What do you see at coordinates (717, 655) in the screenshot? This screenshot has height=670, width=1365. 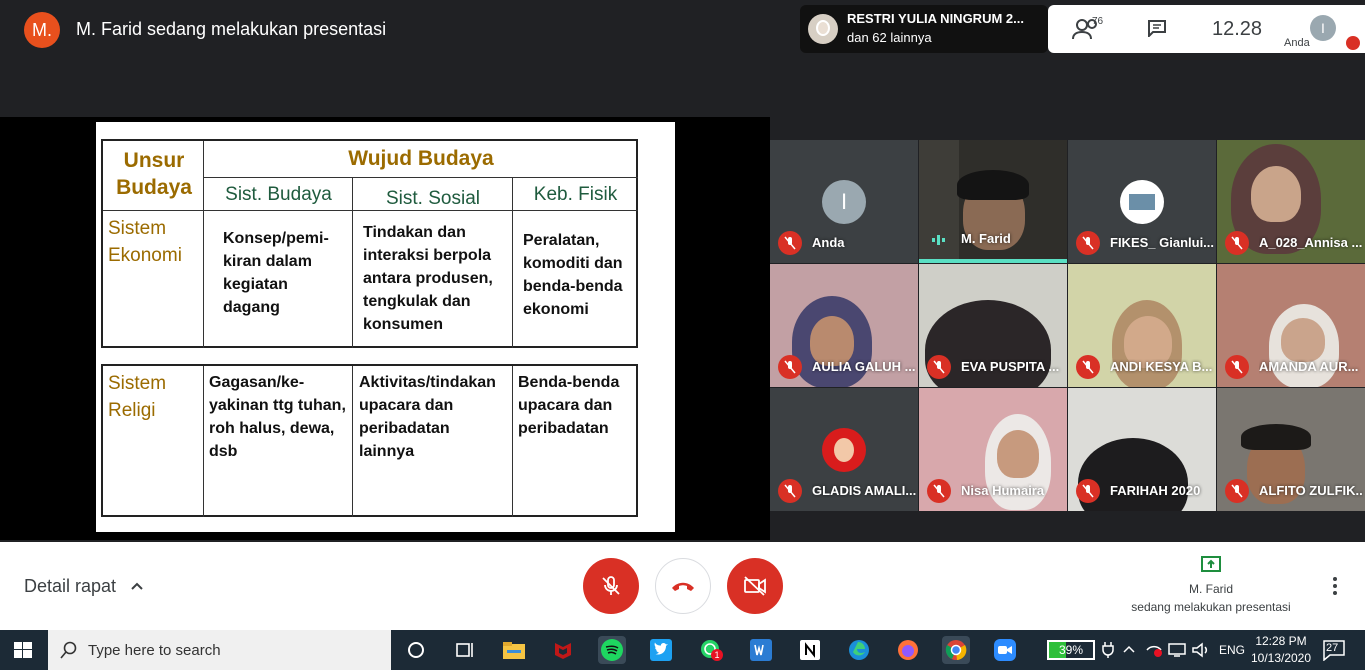 I see `whatsapp-badge: 1` at bounding box center [717, 655].